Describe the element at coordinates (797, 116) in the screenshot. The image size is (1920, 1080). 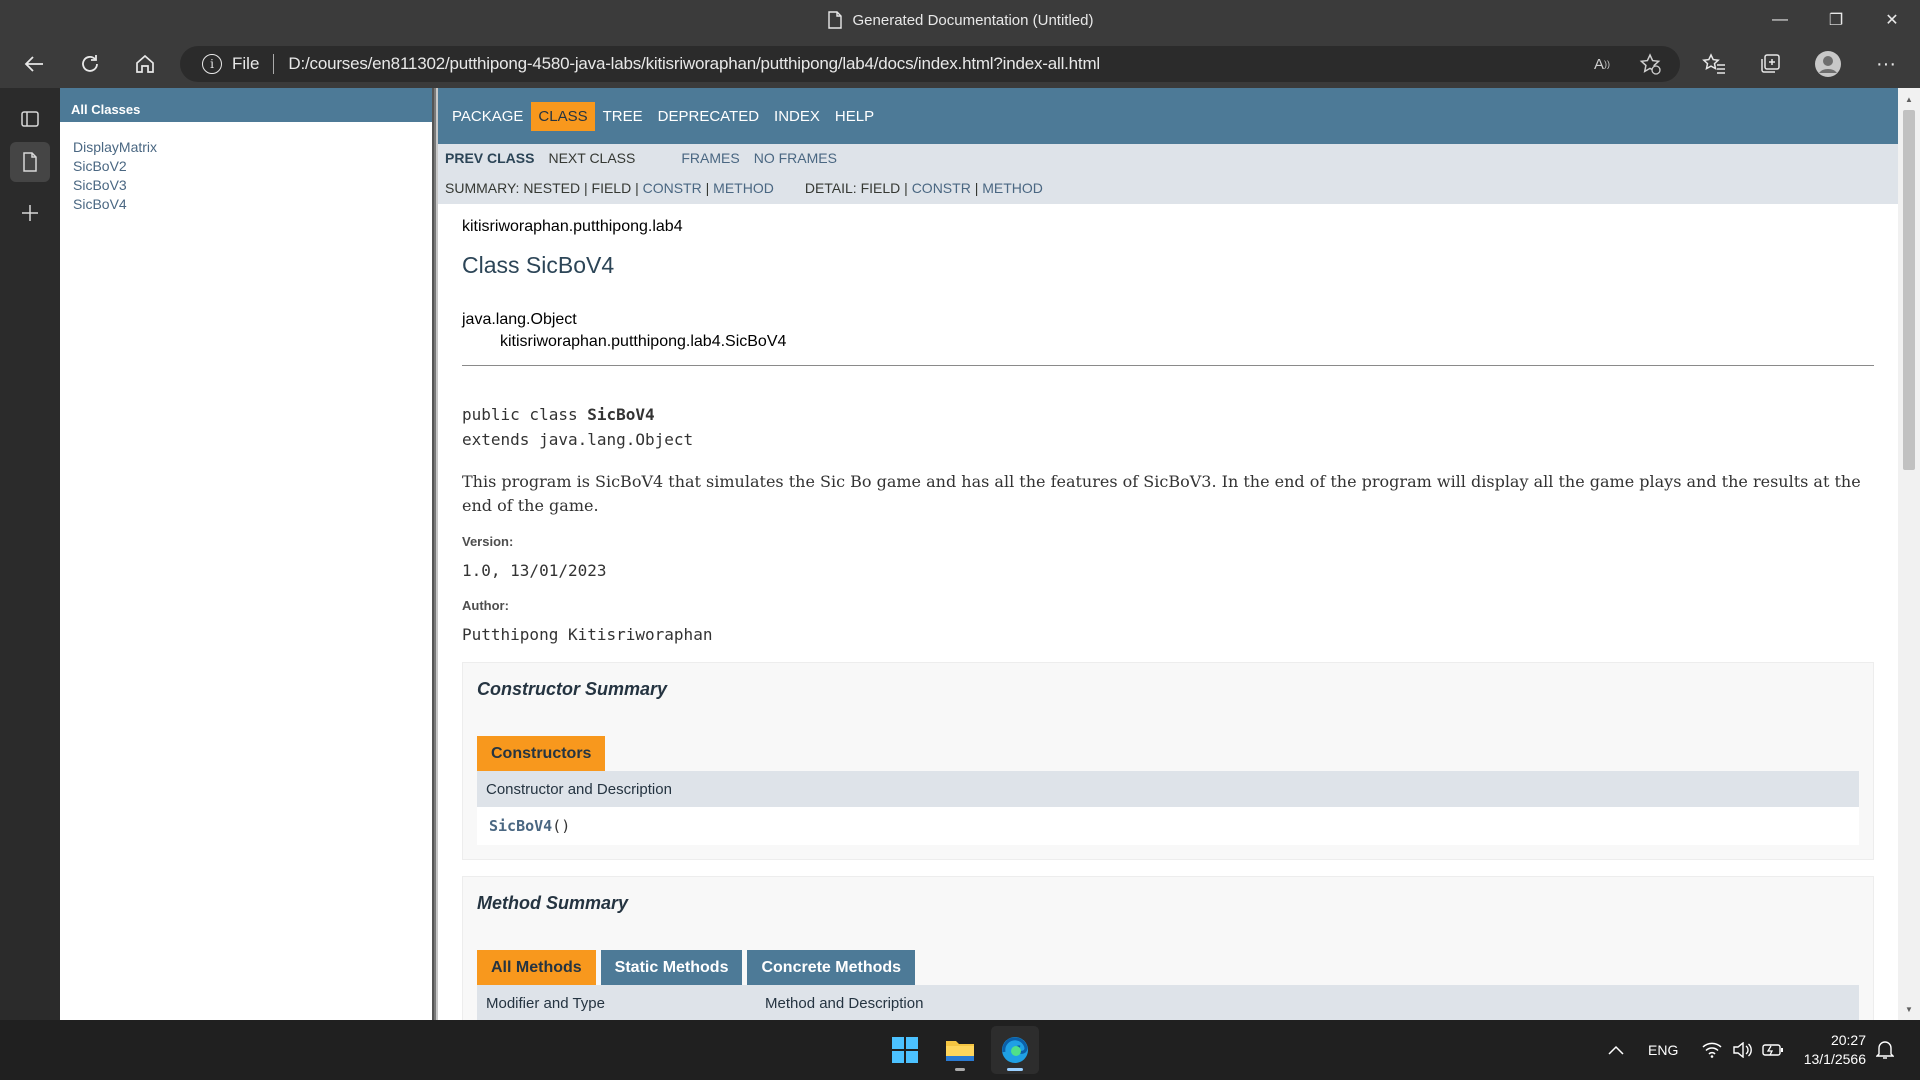
I see `nav-index: INDEX` at that location.